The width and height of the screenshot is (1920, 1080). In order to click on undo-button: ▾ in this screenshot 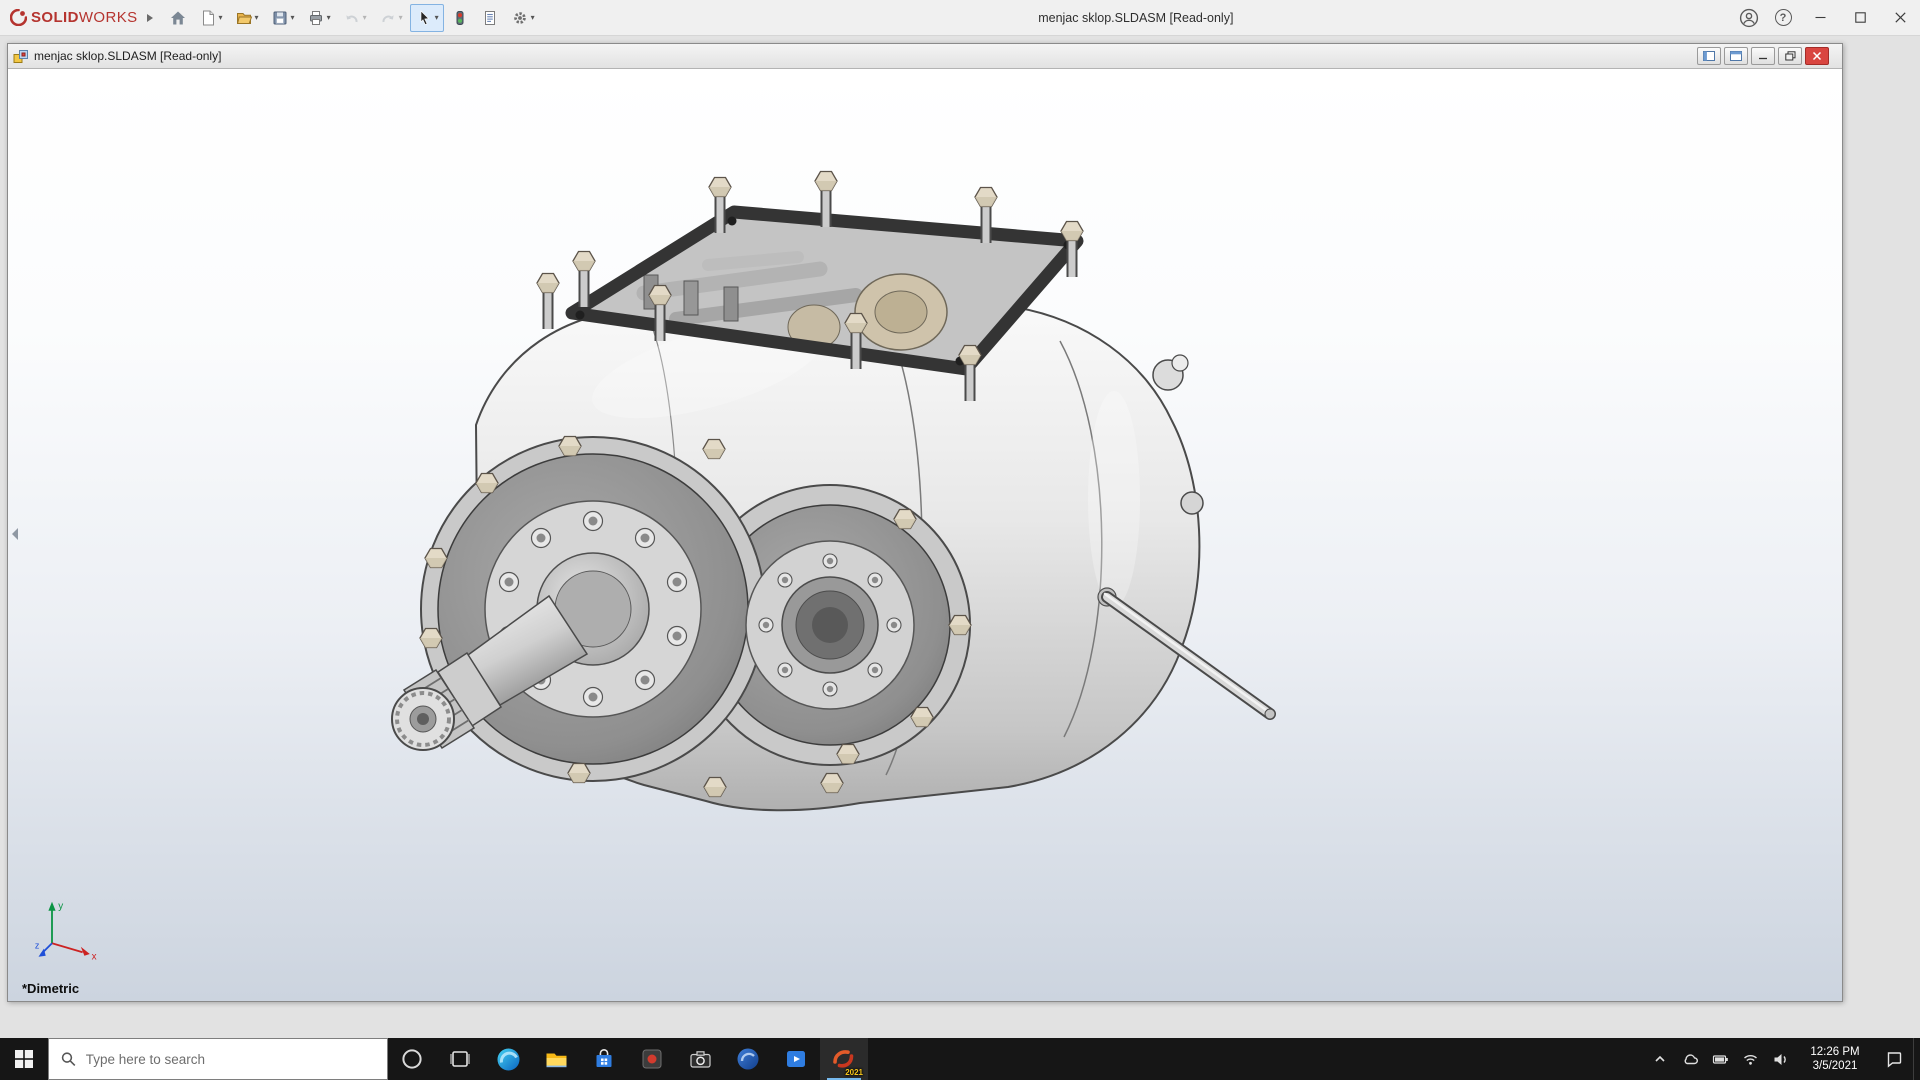, I will do `click(355, 18)`.